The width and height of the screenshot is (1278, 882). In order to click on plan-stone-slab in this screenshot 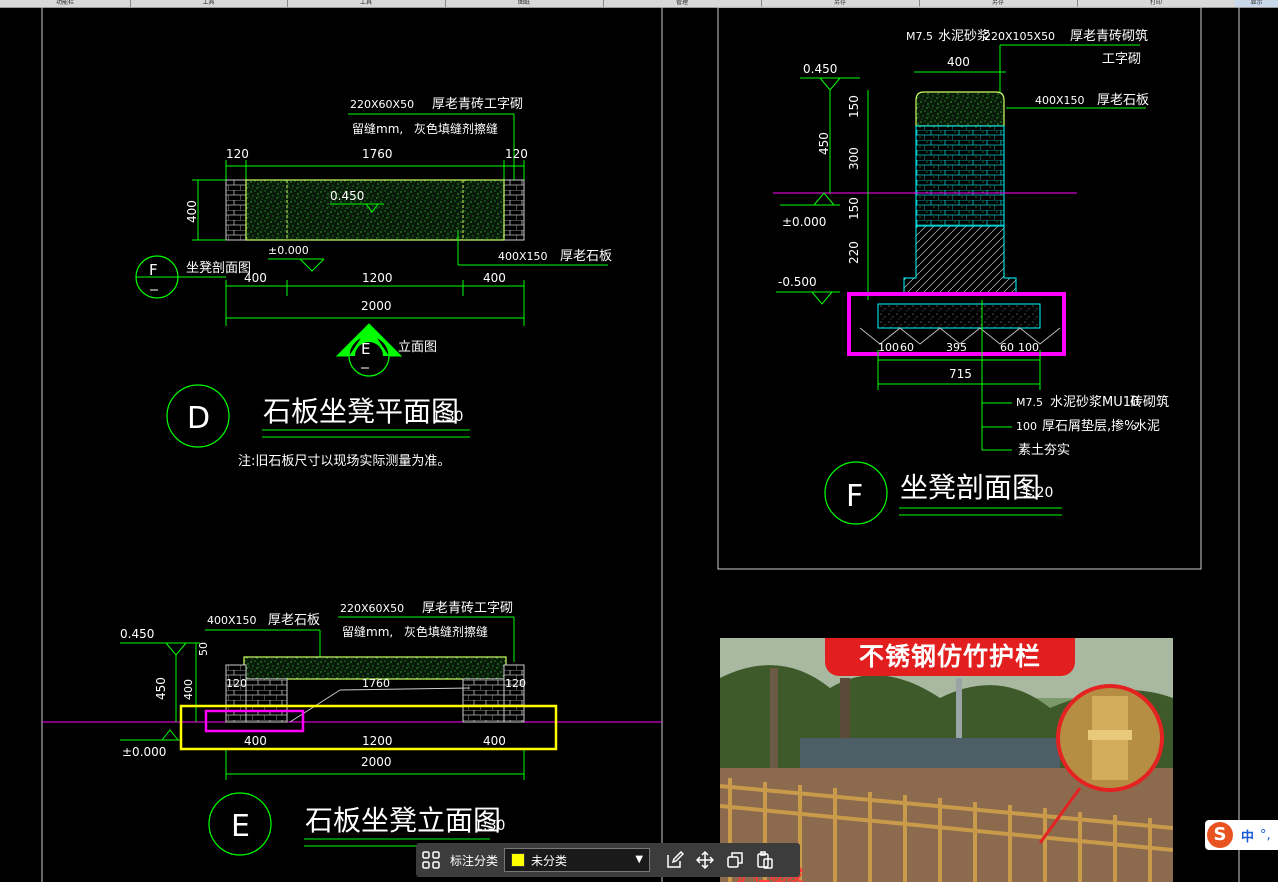, I will do `click(375, 210)`.